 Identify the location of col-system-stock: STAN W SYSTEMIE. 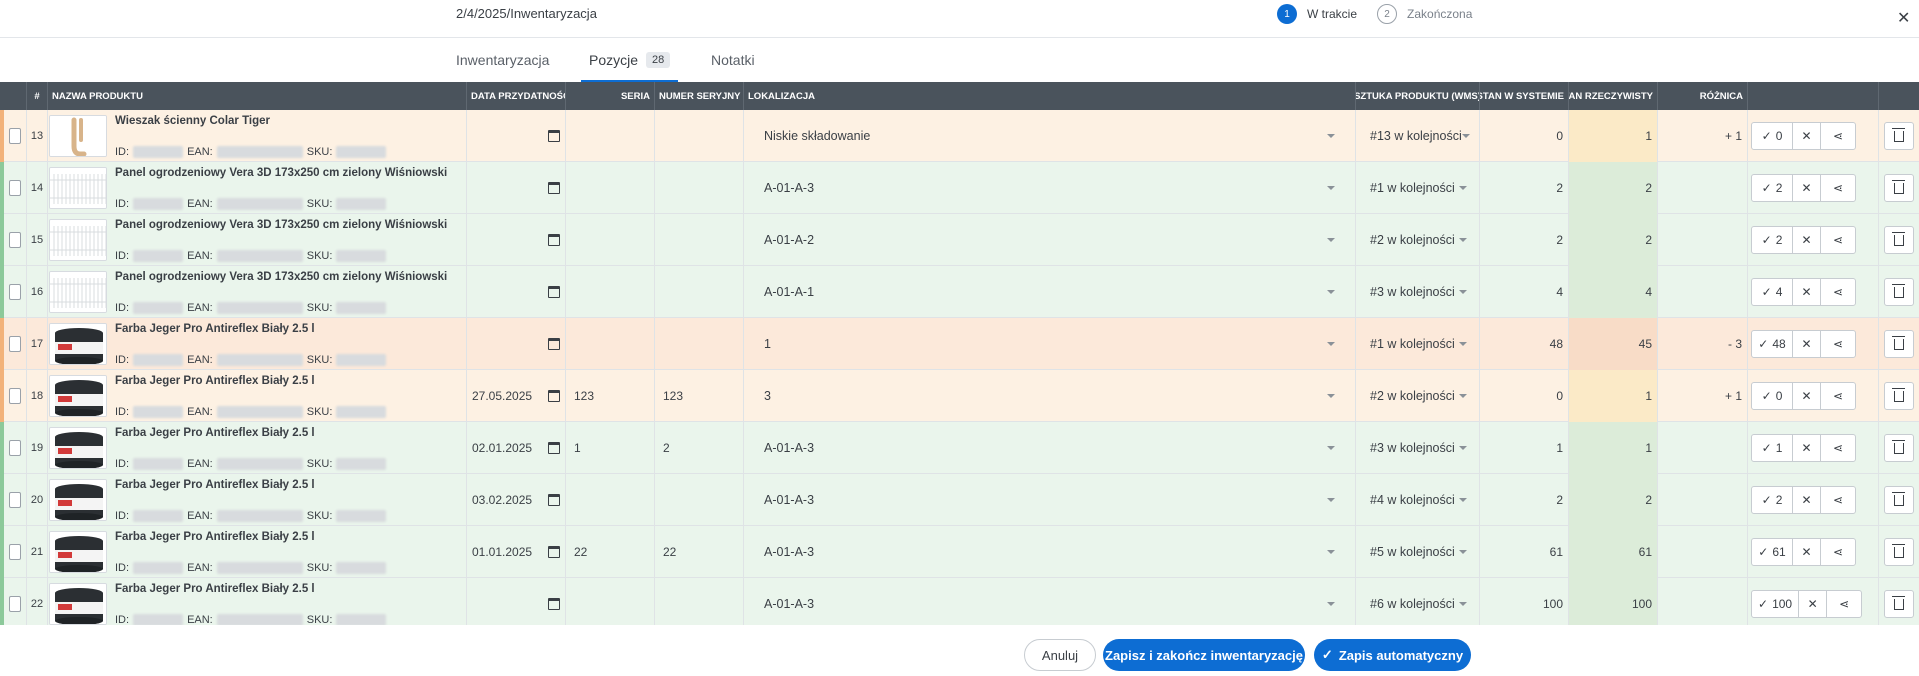
(1524, 96).